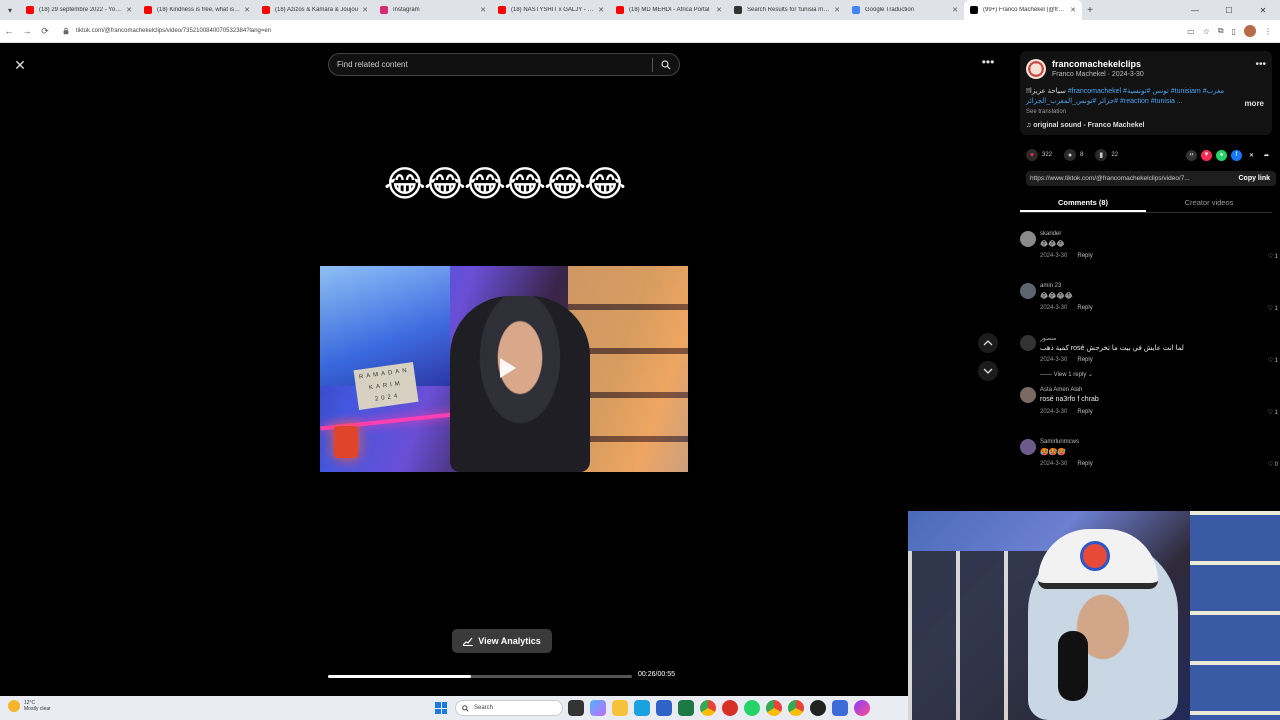 This screenshot has height=720, width=1280. I want to click on edge-icon, so click(642, 708).